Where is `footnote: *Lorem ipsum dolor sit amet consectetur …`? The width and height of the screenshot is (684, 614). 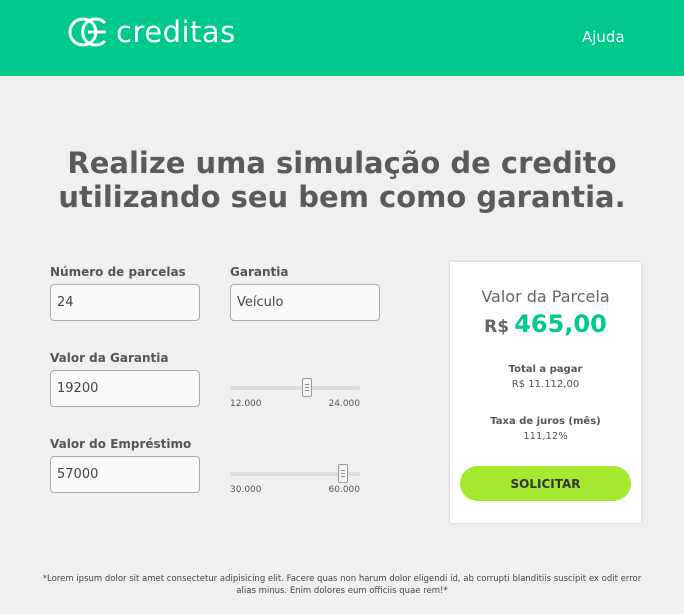
footnote: *Lorem ipsum dolor sit amet consectetur … is located at coordinates (342, 585).